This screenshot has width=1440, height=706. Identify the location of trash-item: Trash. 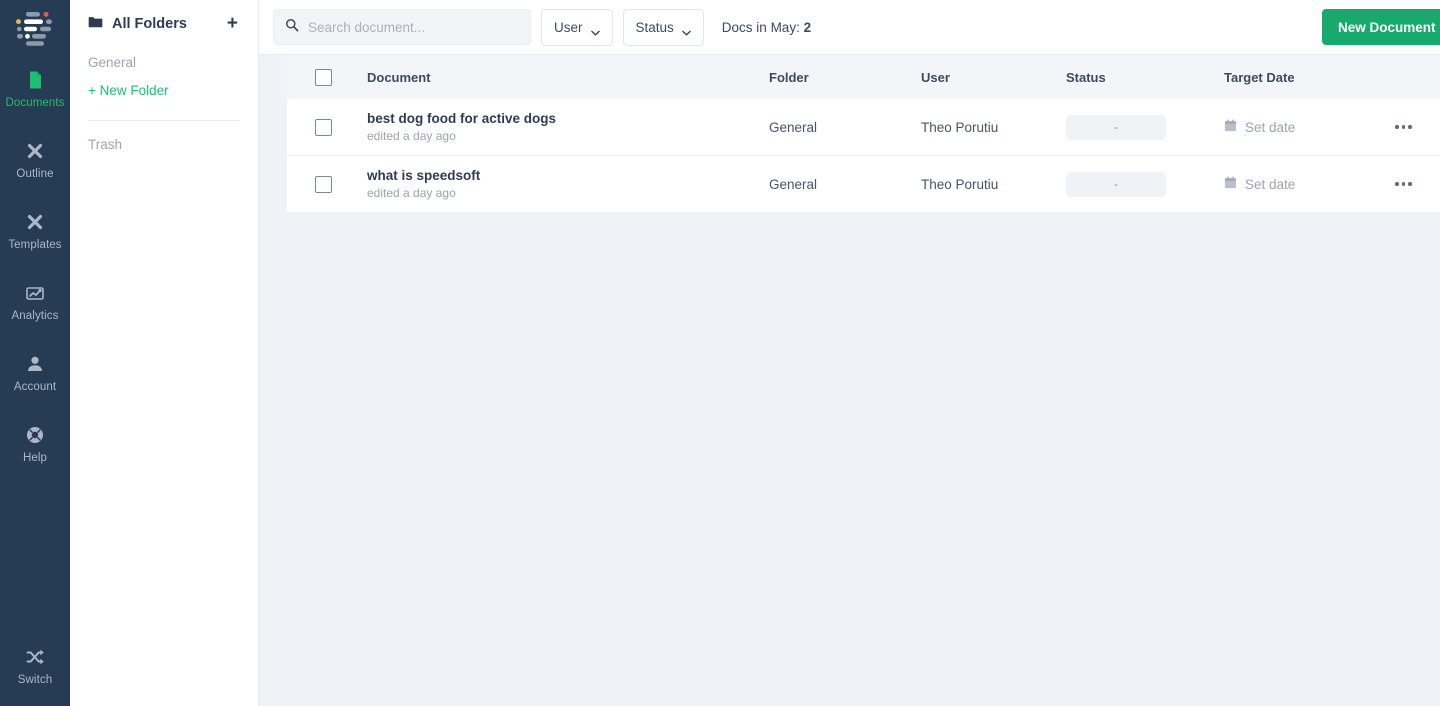
(164, 144).